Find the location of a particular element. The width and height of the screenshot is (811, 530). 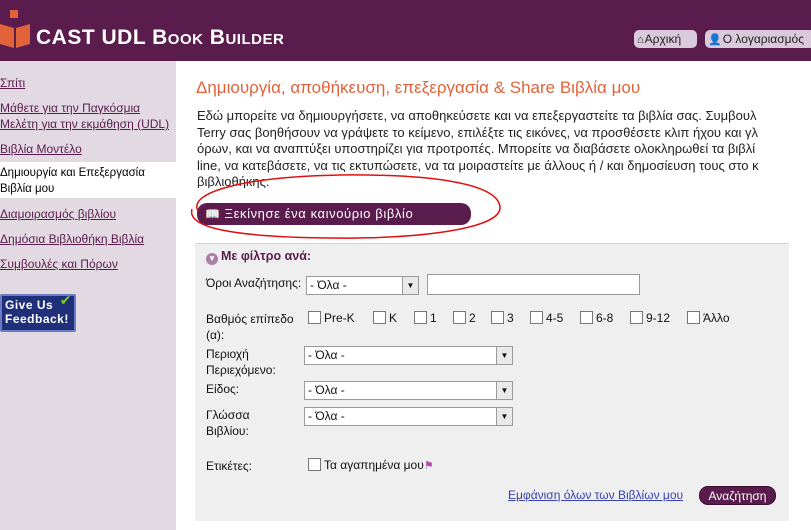

home-label: Αρχική is located at coordinates (663, 39).